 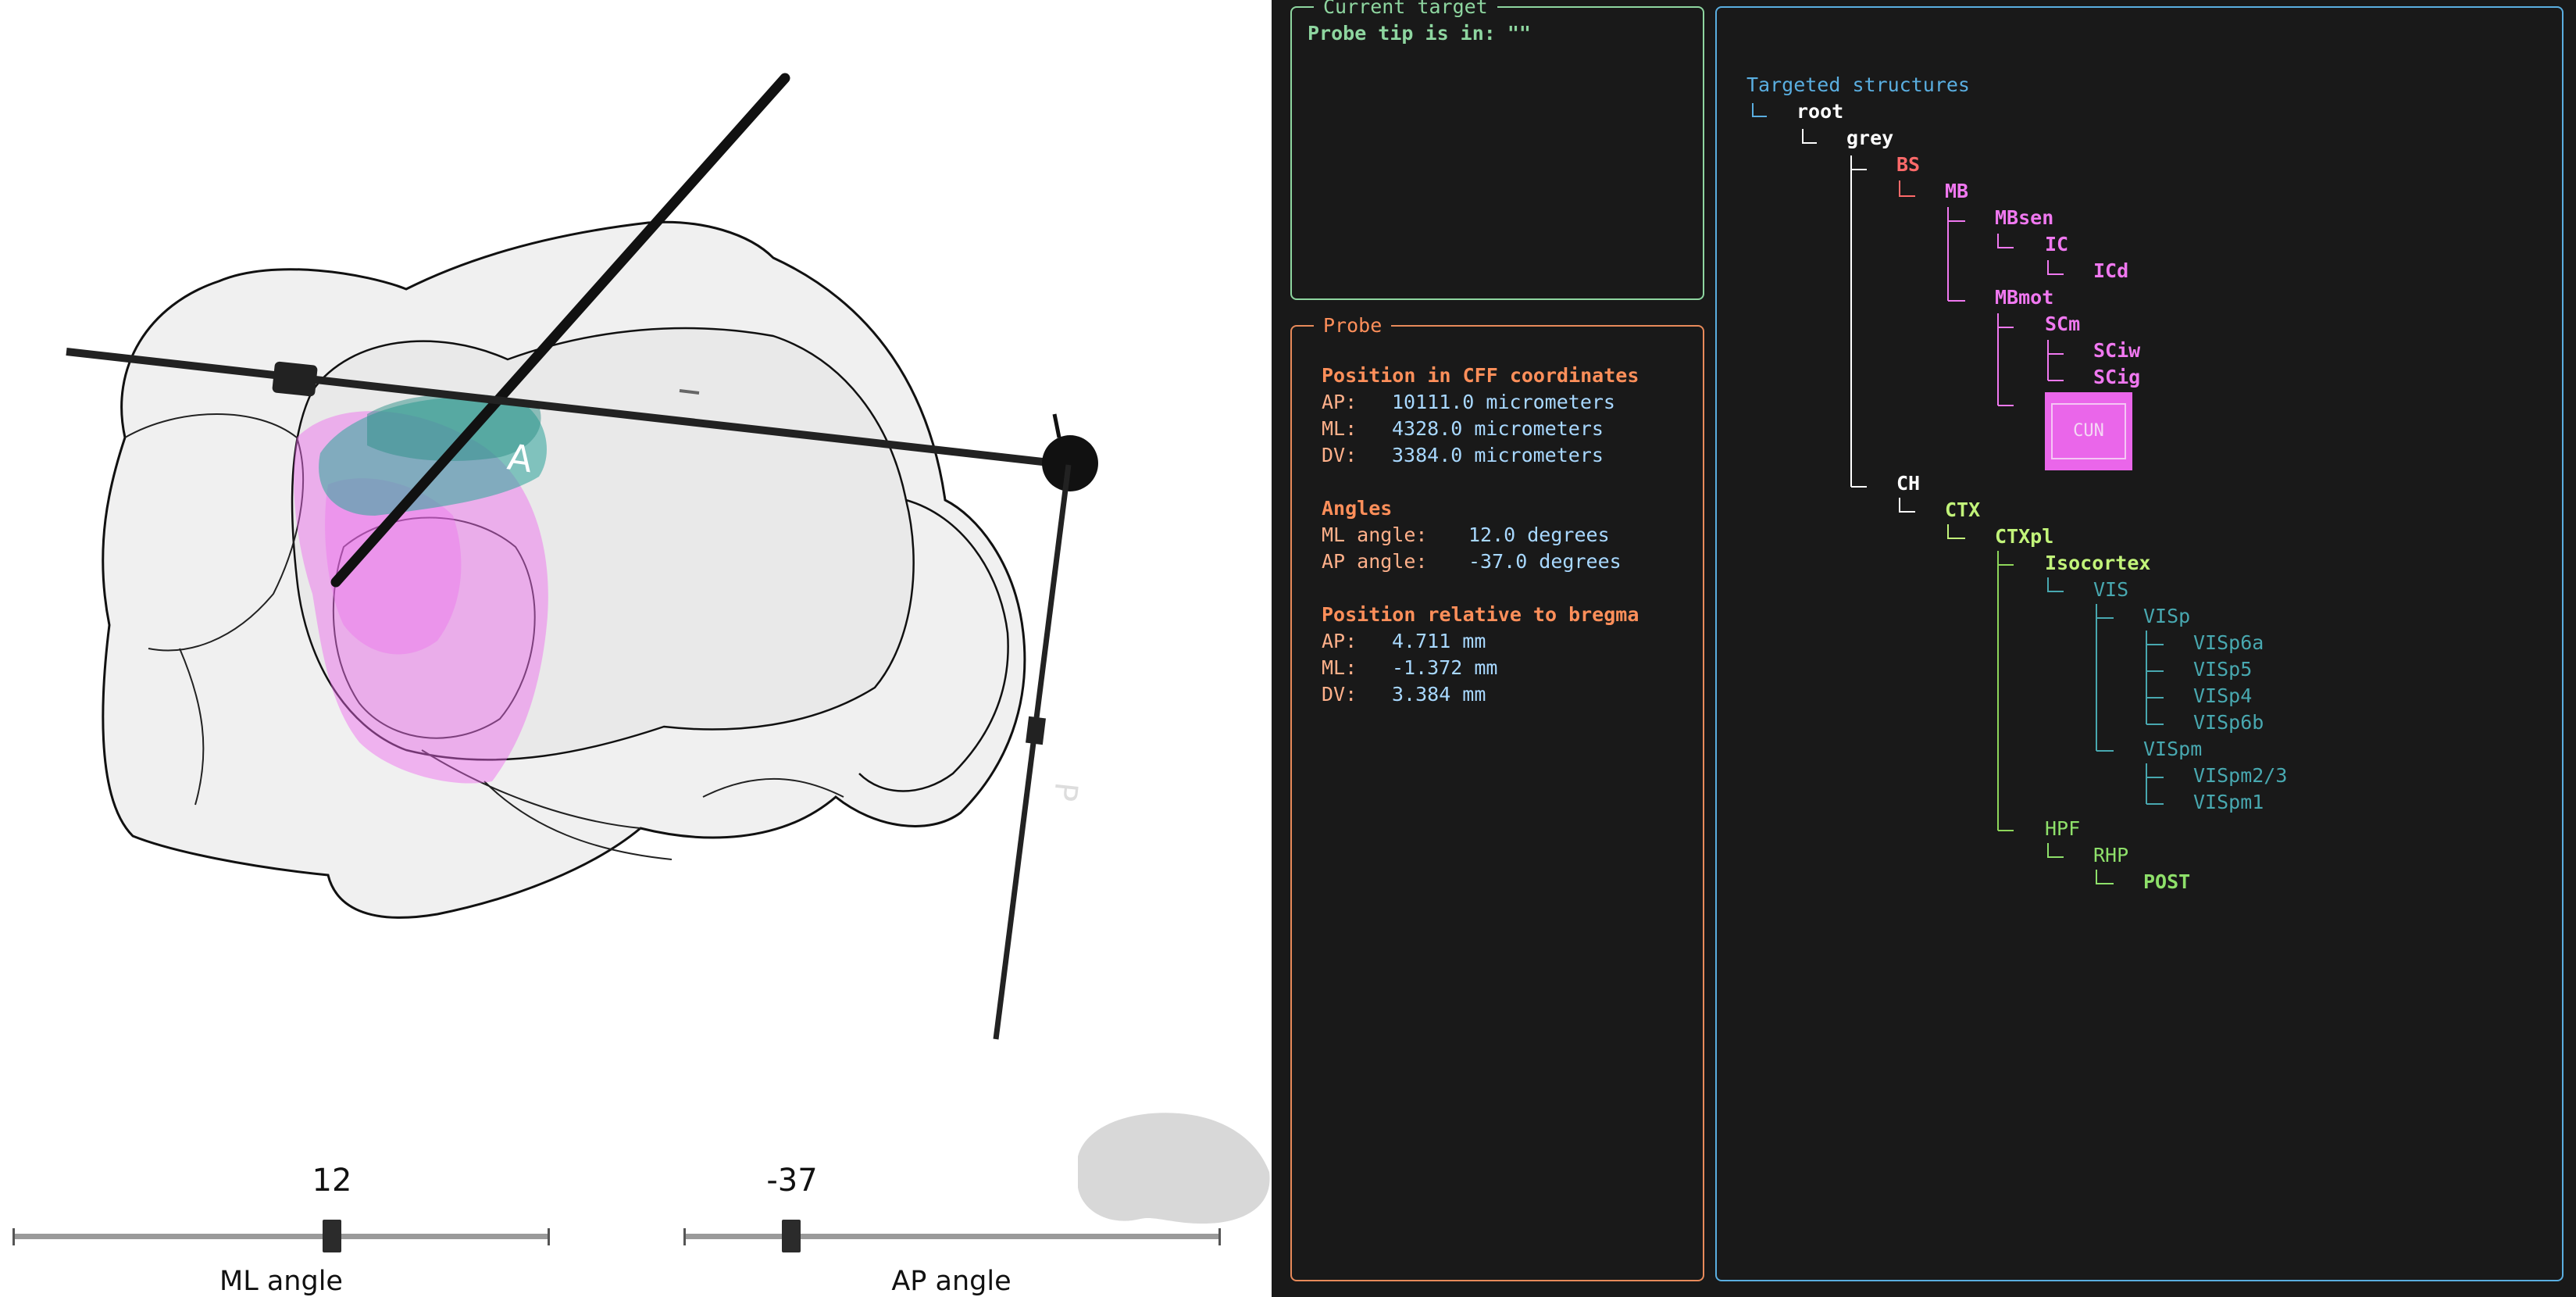 What do you see at coordinates (1503, 402) in the screenshot?
I see `cff-ap-value: 10111.0 micrometers` at bounding box center [1503, 402].